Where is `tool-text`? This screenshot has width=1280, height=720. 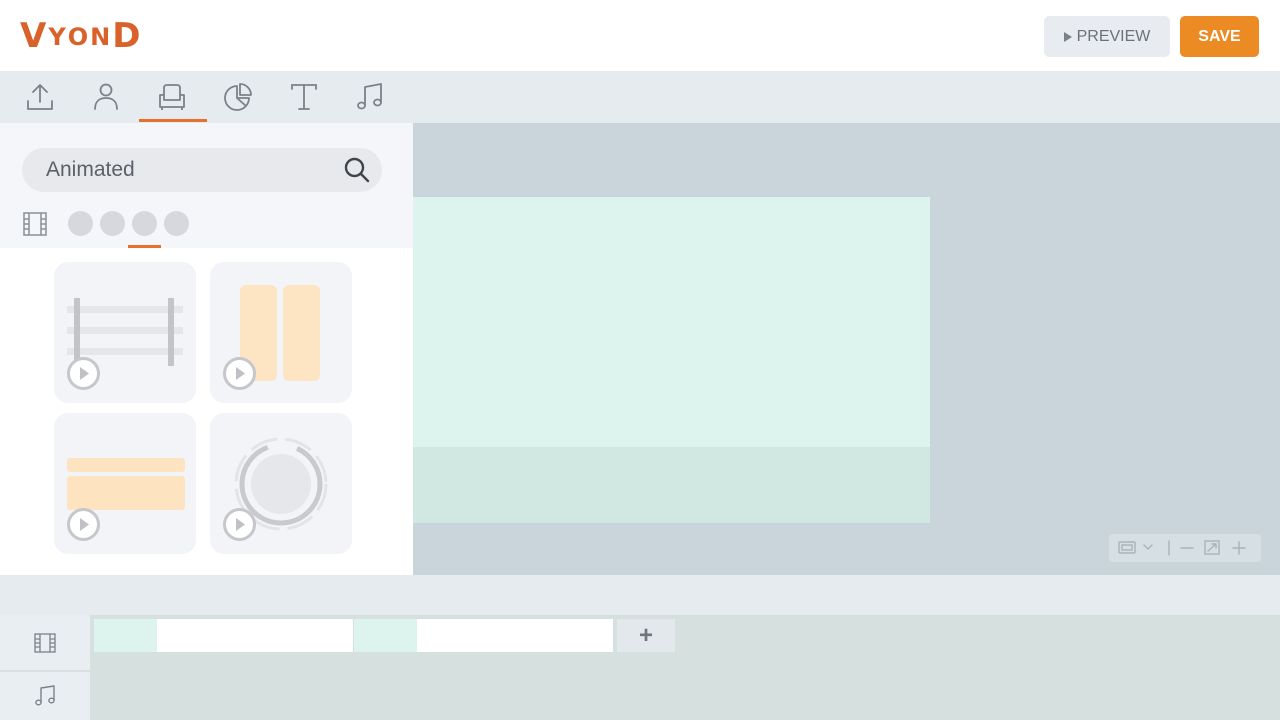
tool-text is located at coordinates (304, 97).